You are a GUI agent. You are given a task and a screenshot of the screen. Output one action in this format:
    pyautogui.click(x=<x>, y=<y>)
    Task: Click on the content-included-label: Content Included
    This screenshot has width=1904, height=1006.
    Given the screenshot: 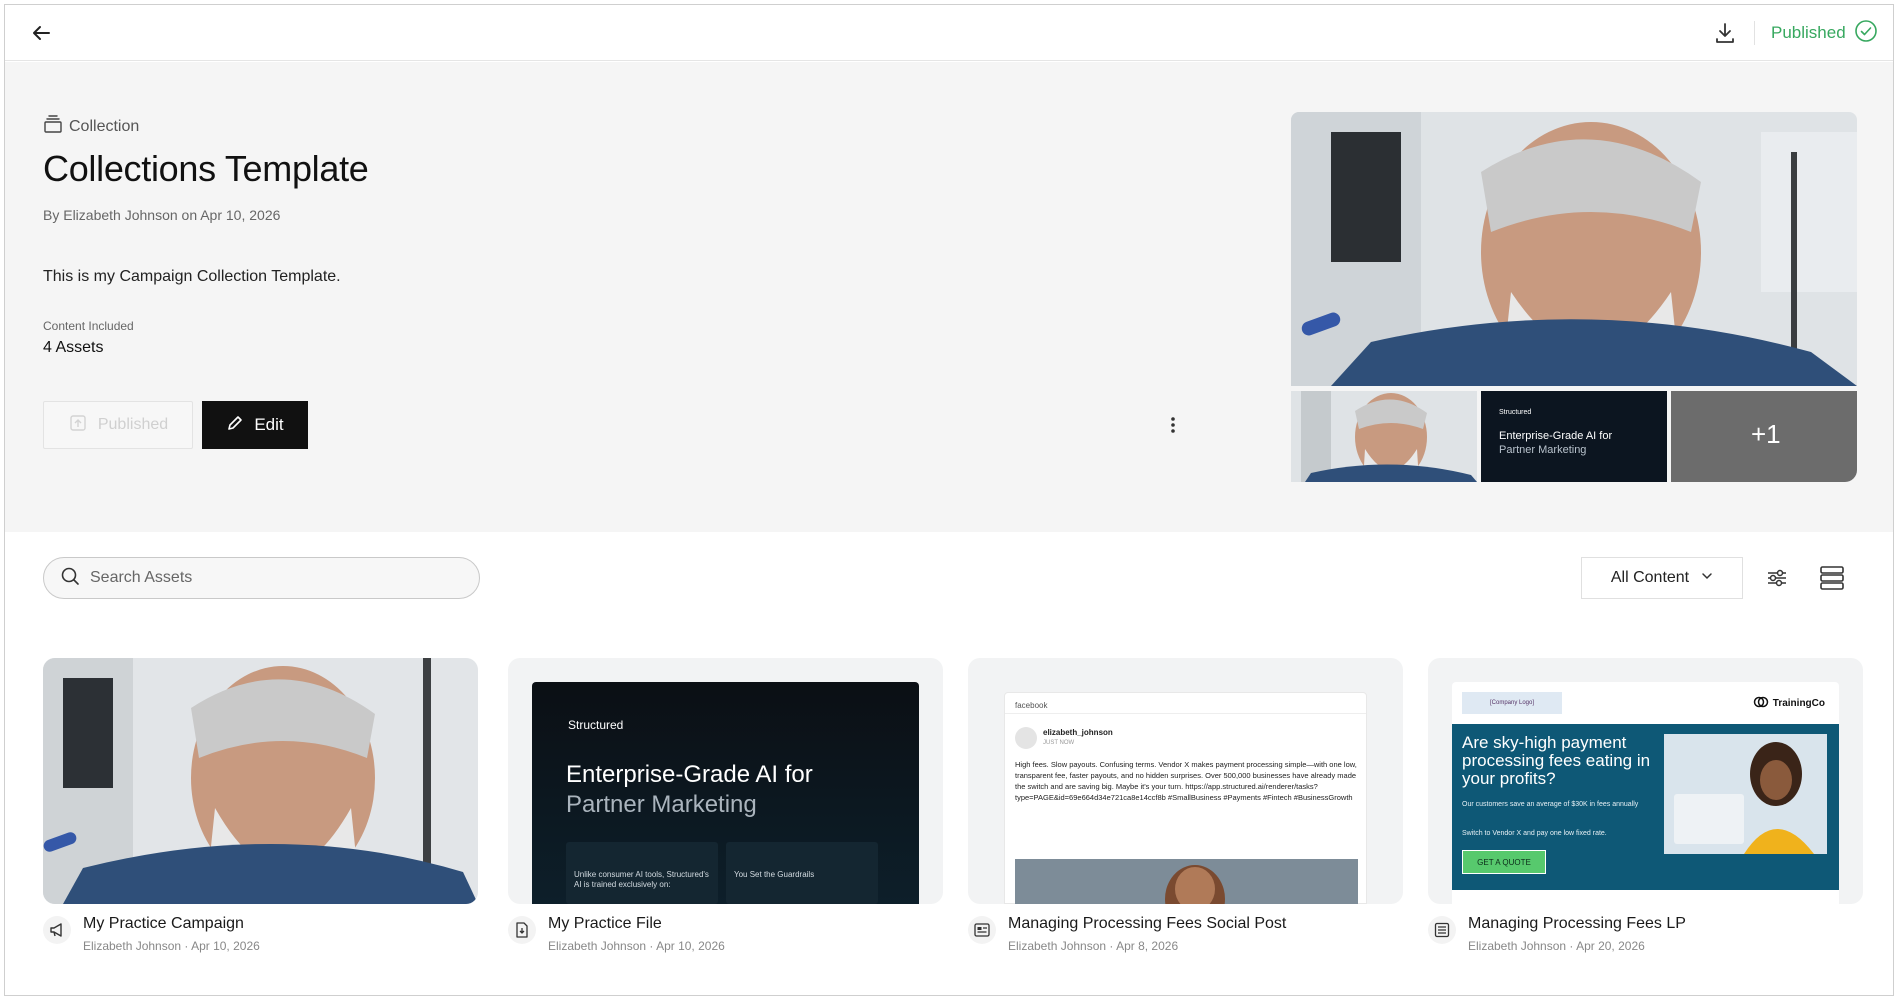 What is the action you would take?
    pyautogui.click(x=88, y=326)
    